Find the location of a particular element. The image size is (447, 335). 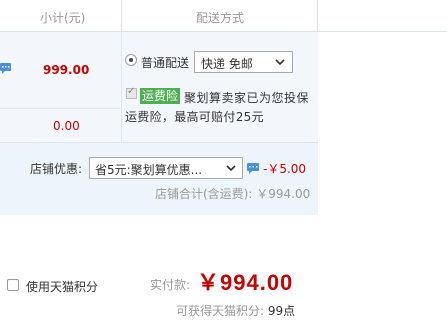

points-value: 99点 is located at coordinates (281, 311).